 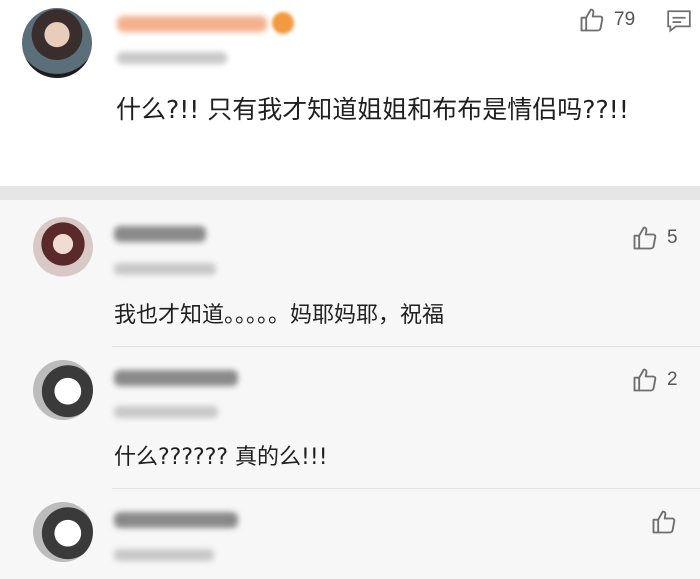 What do you see at coordinates (283, 23) in the screenshot?
I see `vip-badge-icon` at bounding box center [283, 23].